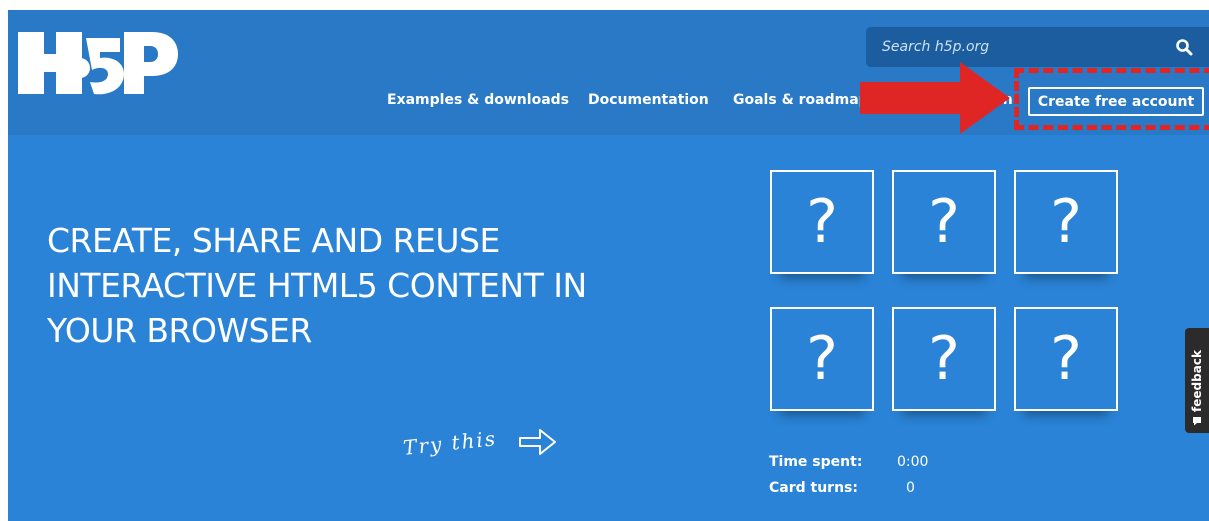 The height and width of the screenshot is (521, 1209). I want to click on search-bar, so click(1037, 47).